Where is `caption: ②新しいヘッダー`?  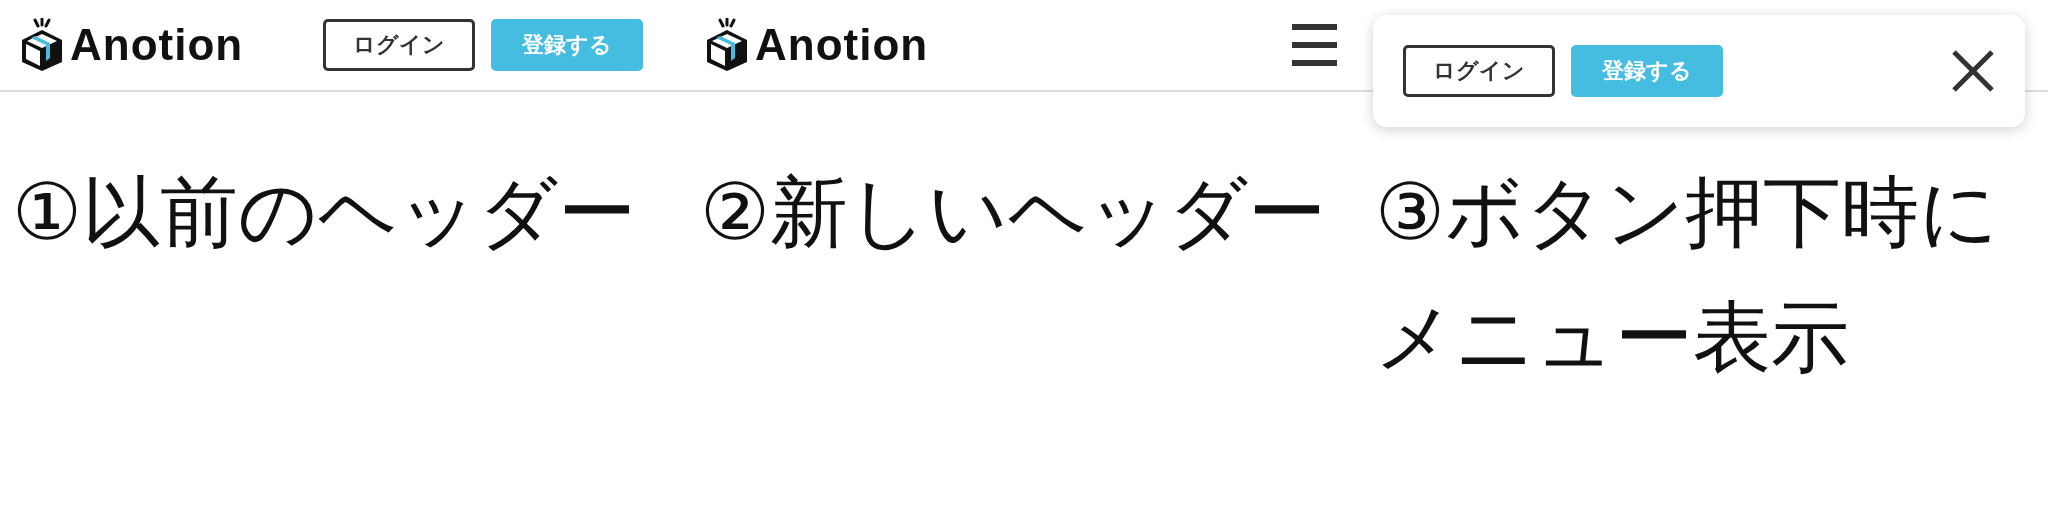 caption: ②新しいヘッダー is located at coordinates (1013, 212).